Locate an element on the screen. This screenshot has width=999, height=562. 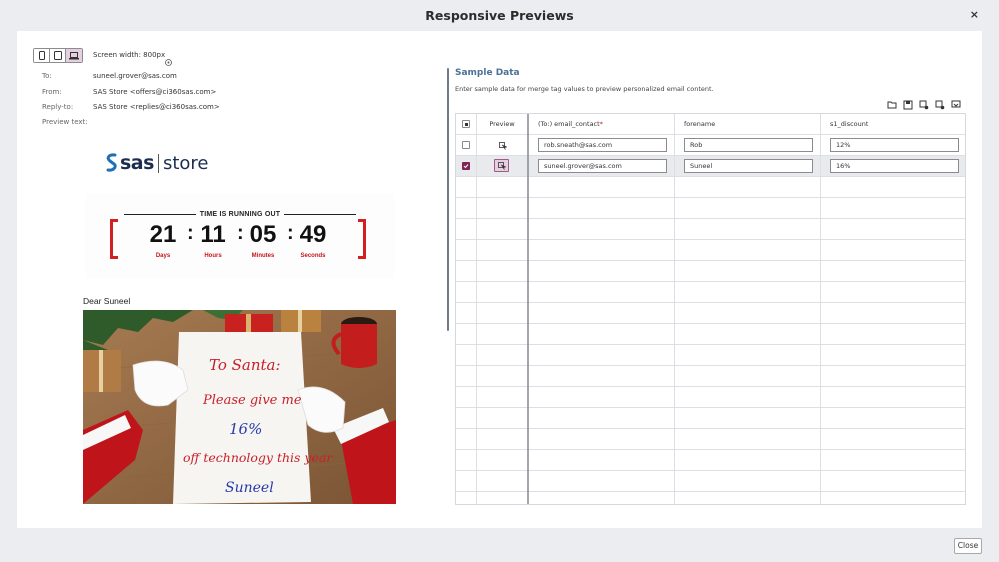
row-1-discount-input: 12% is located at coordinates (894, 145).